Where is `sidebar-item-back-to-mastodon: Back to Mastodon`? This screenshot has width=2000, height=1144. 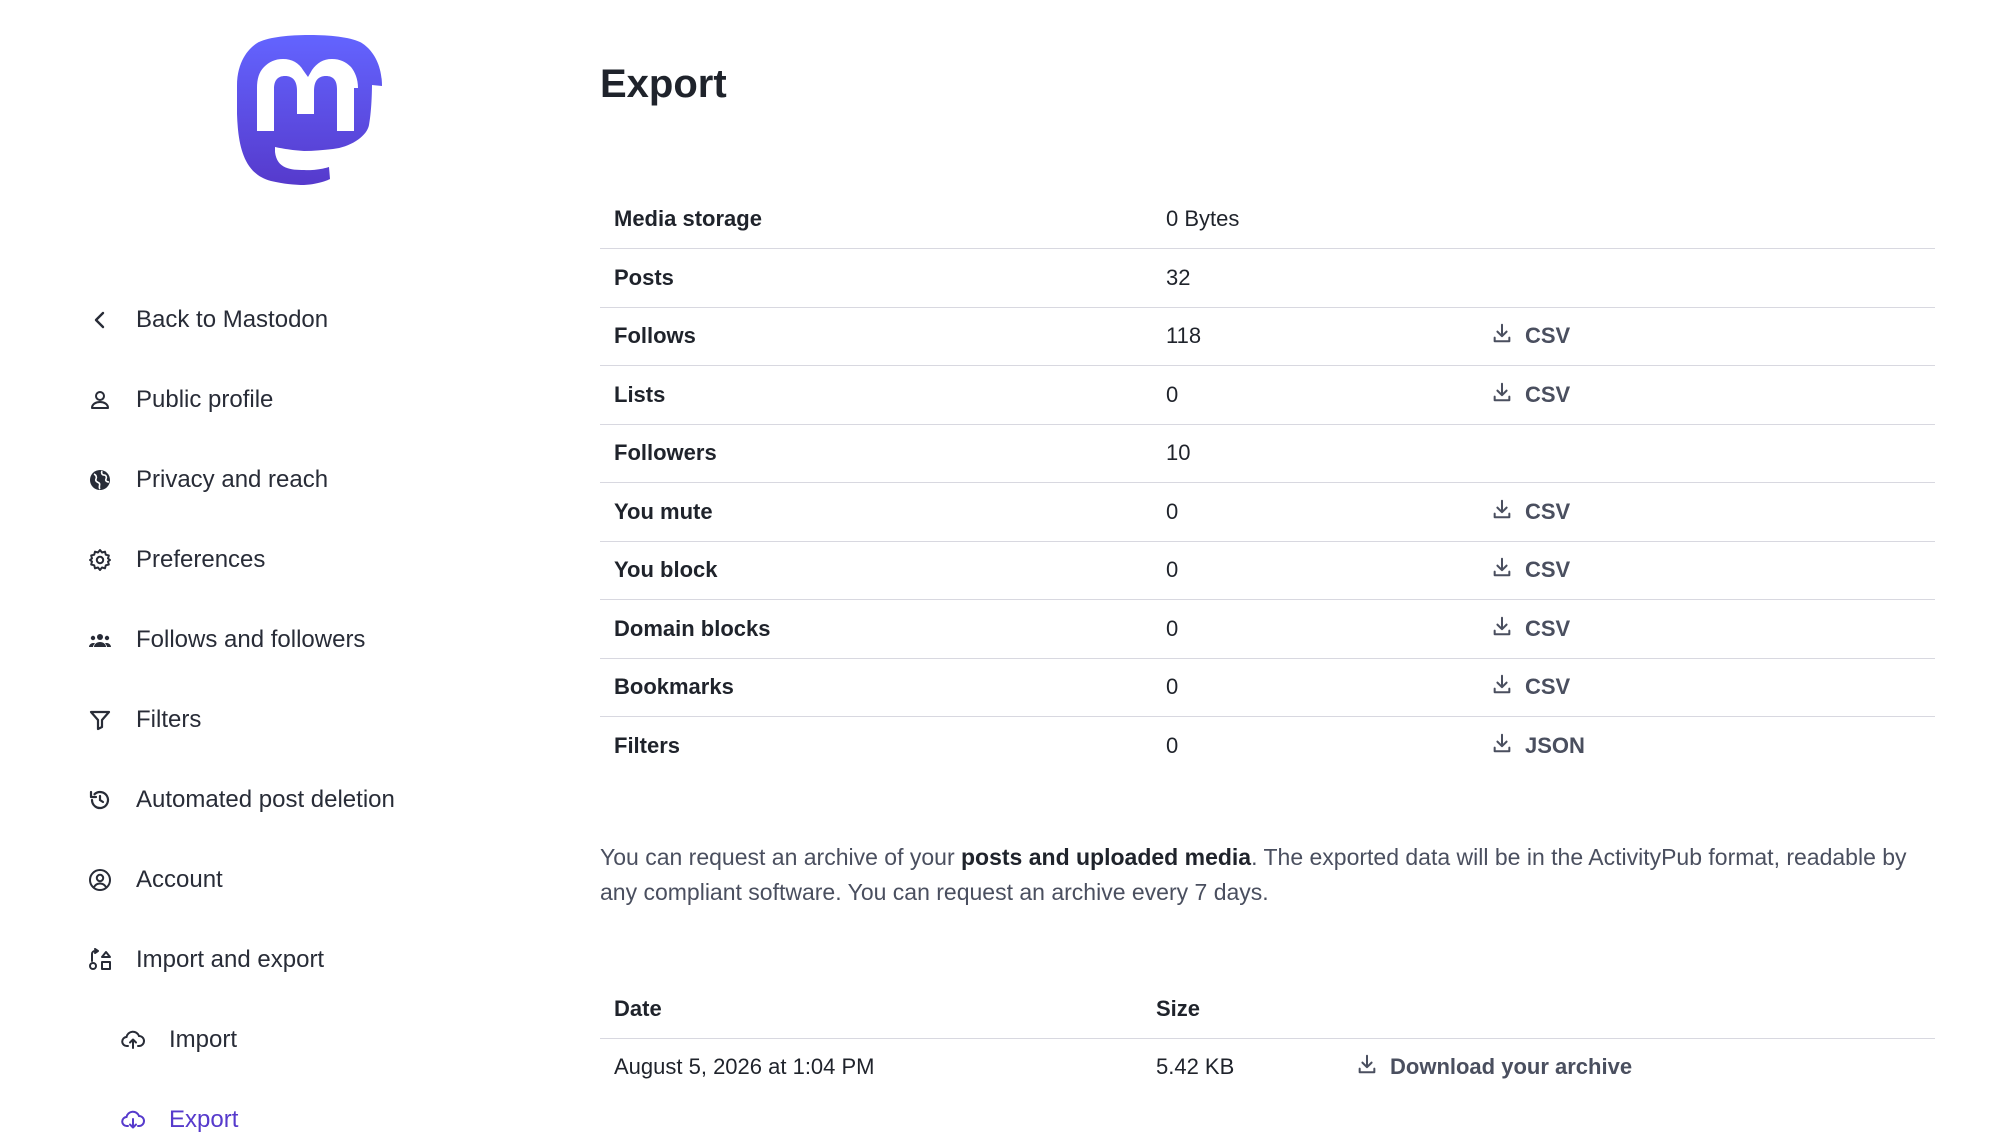 sidebar-item-back-to-mastodon: Back to Mastodon is located at coordinates (296, 320).